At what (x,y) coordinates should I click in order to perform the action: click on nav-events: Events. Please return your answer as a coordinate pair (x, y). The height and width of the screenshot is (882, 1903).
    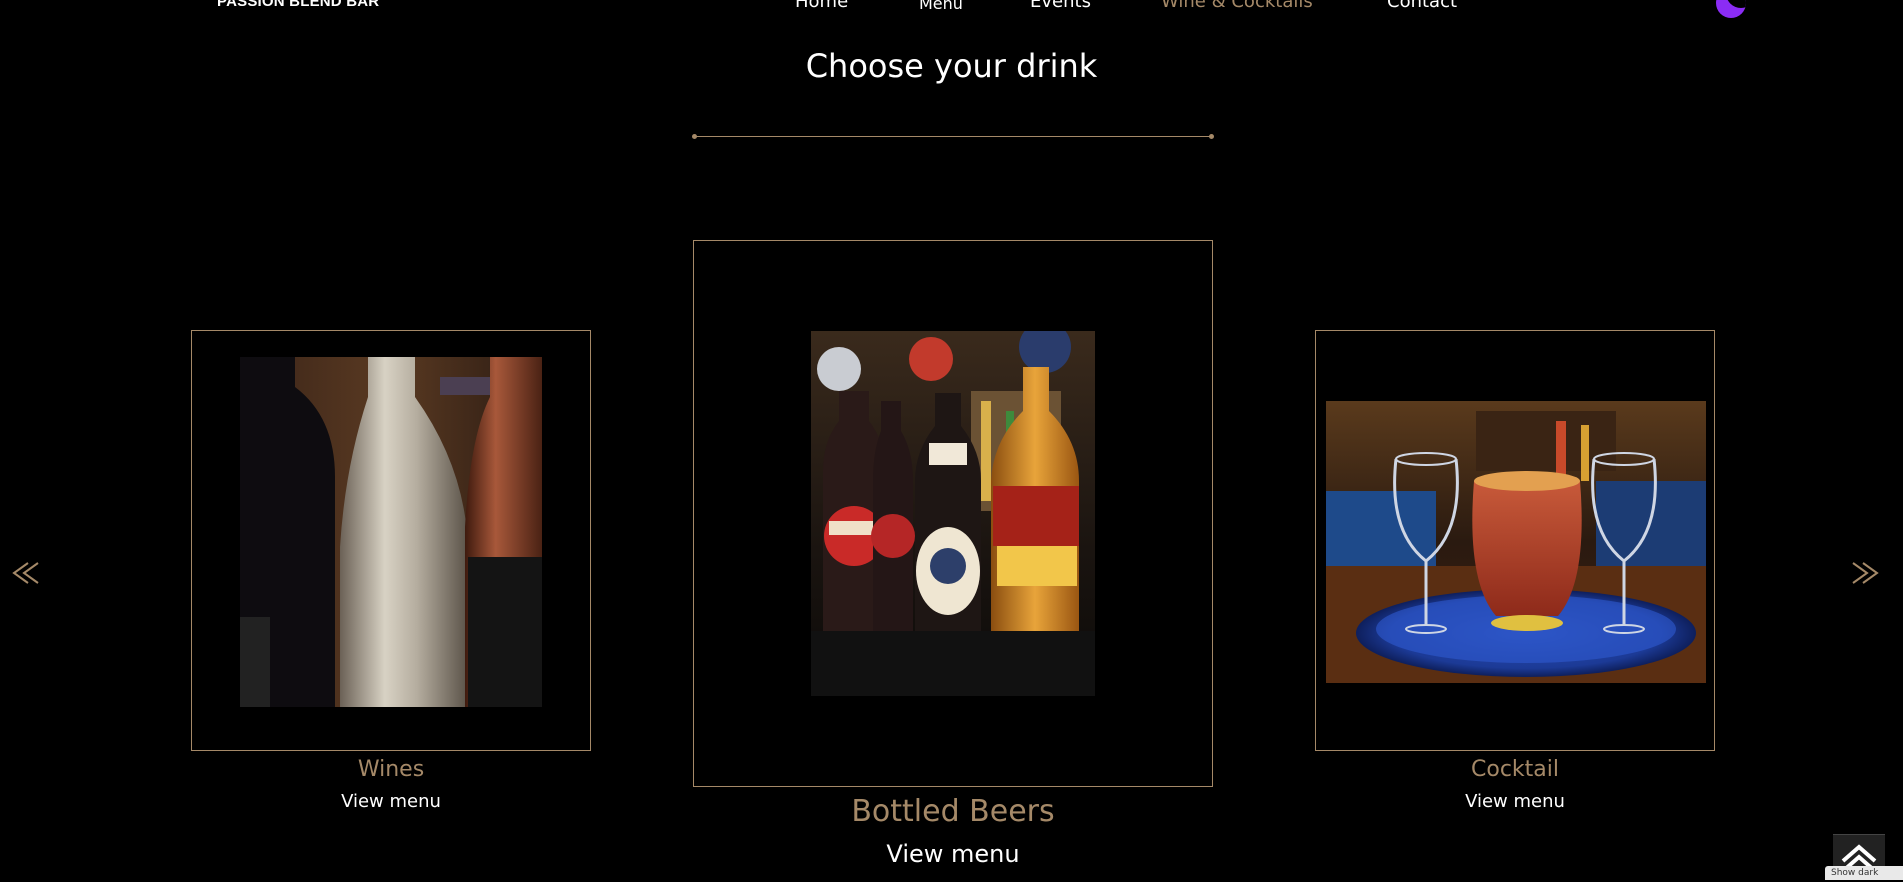
    Looking at the image, I should click on (1060, 6).